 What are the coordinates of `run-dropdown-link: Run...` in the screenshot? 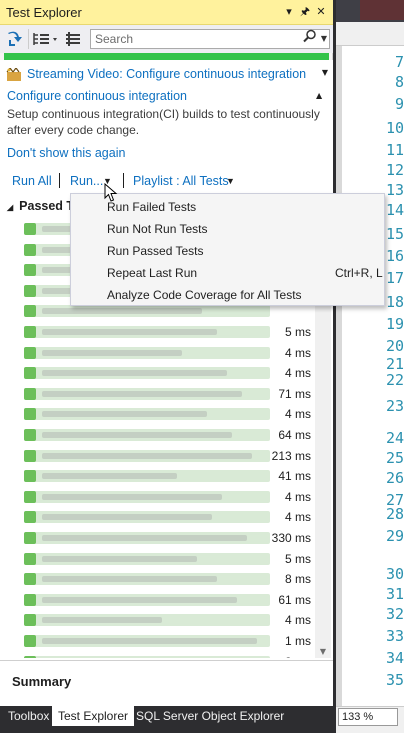 It's located at (86, 181).